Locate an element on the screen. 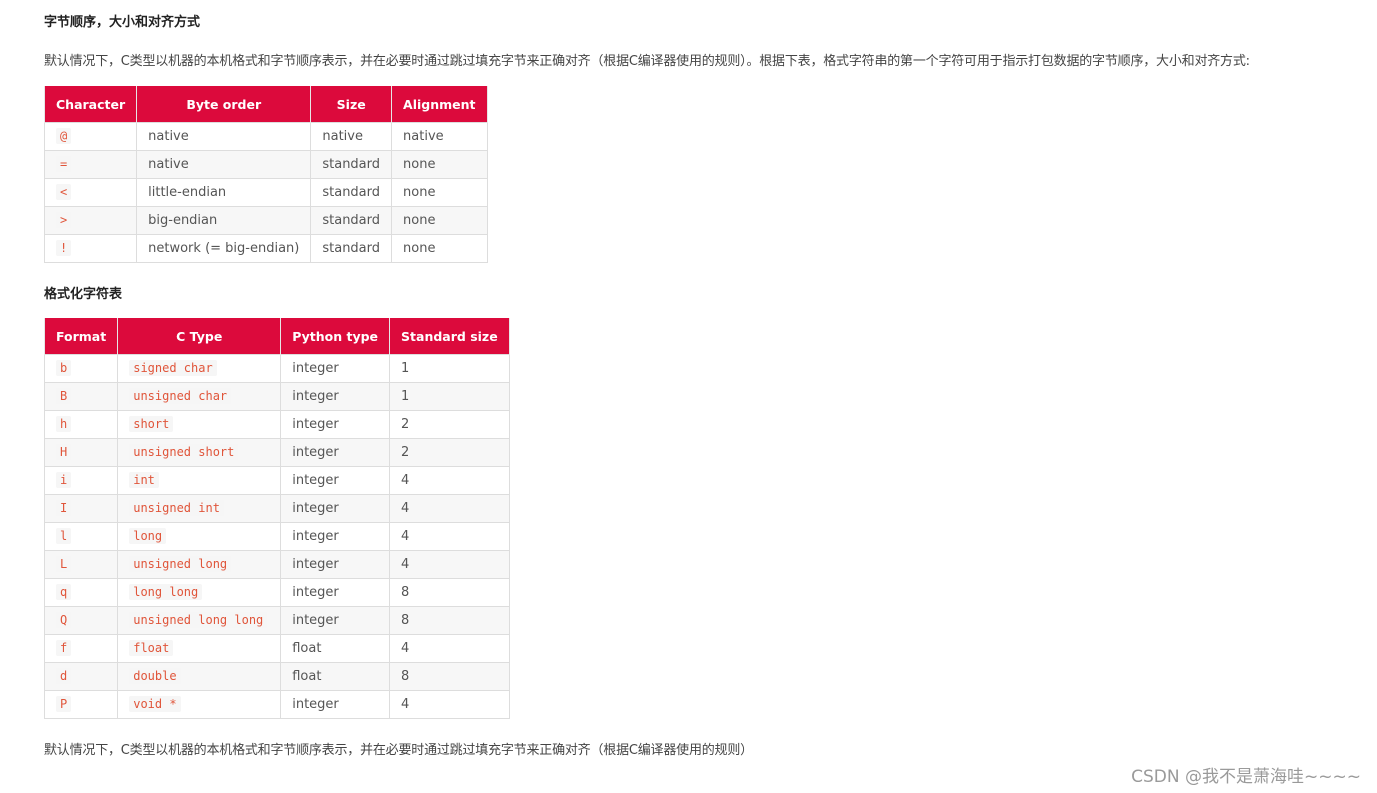 This screenshot has height=793, width=1377. table-cell: 2 is located at coordinates (449, 424).